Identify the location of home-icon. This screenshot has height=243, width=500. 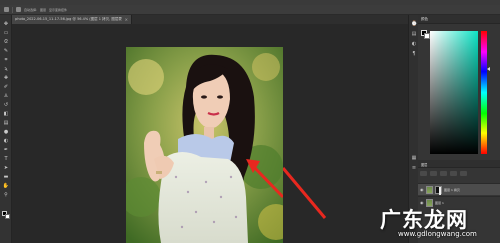
(6, 9).